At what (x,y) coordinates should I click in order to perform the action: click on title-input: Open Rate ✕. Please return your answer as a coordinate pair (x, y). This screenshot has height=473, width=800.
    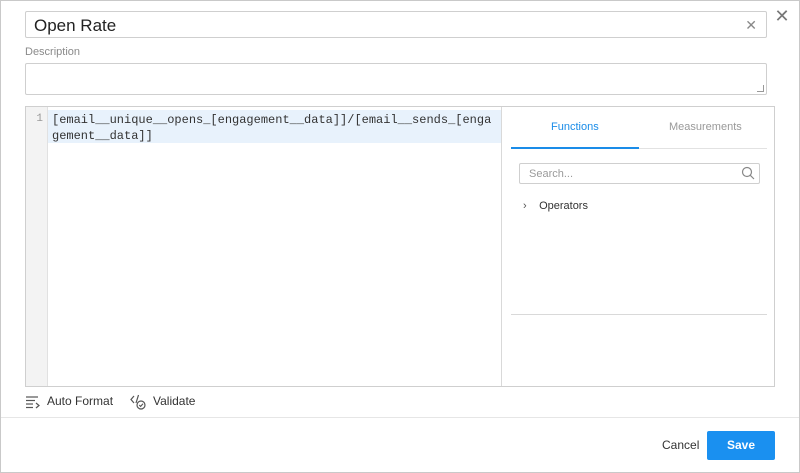
    Looking at the image, I should click on (396, 24).